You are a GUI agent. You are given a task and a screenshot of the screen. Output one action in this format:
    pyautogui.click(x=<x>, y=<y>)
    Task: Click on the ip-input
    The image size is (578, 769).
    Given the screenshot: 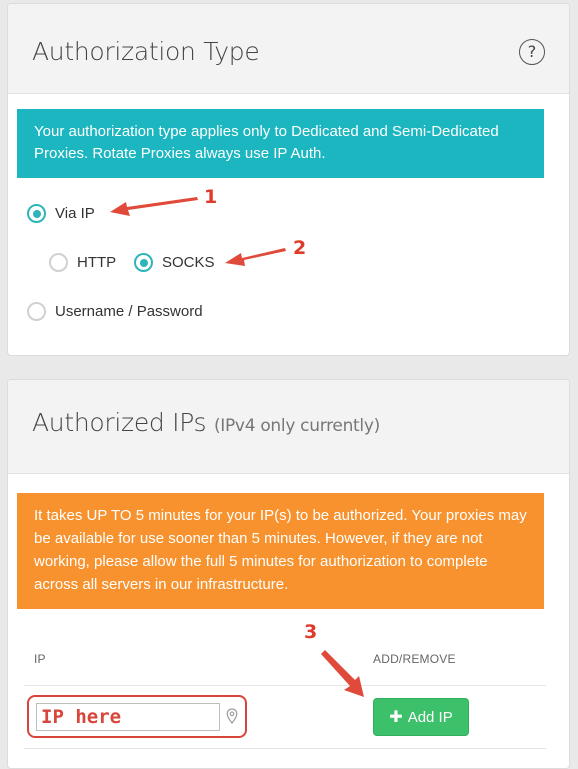 What is the action you would take?
    pyautogui.click(x=128, y=717)
    